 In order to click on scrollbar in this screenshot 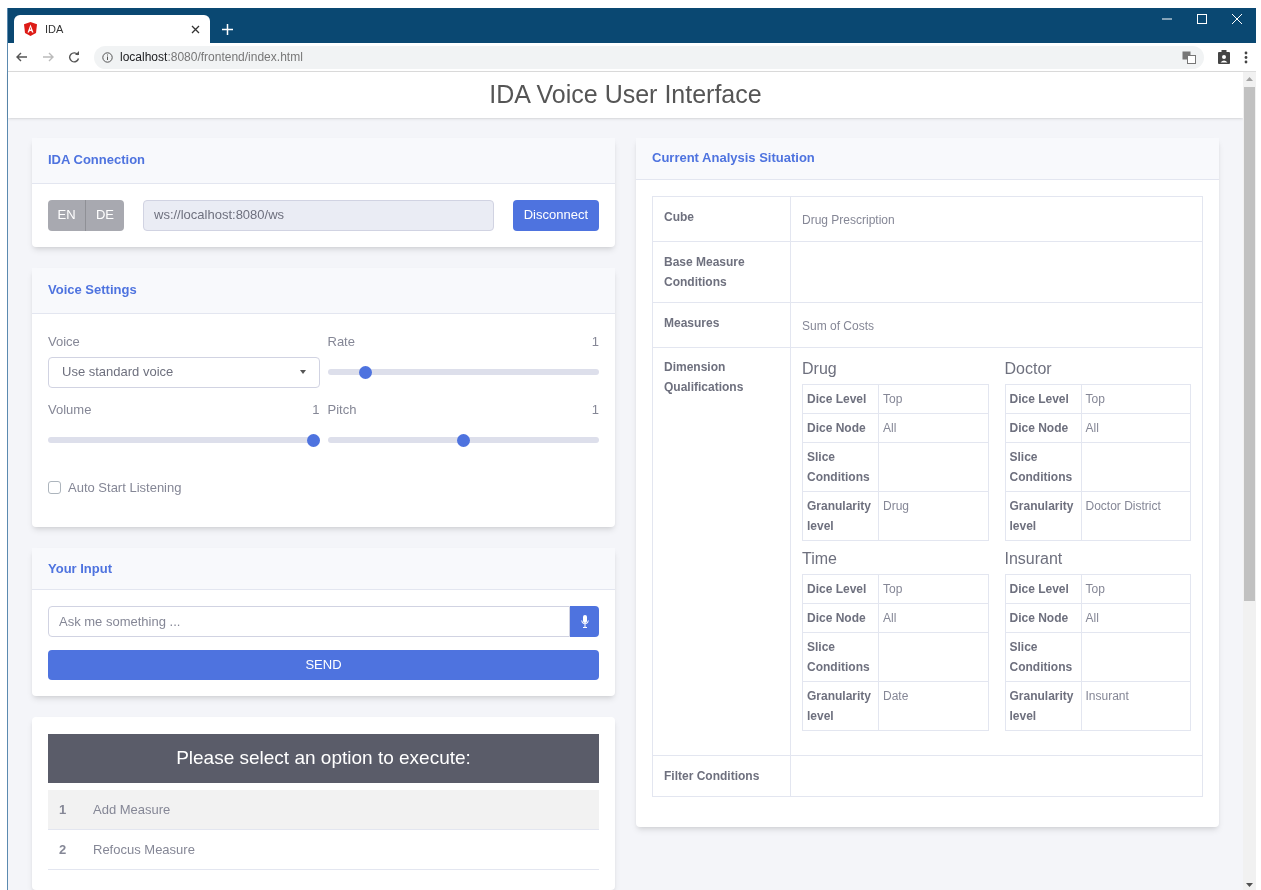, I will do `click(1249, 481)`.